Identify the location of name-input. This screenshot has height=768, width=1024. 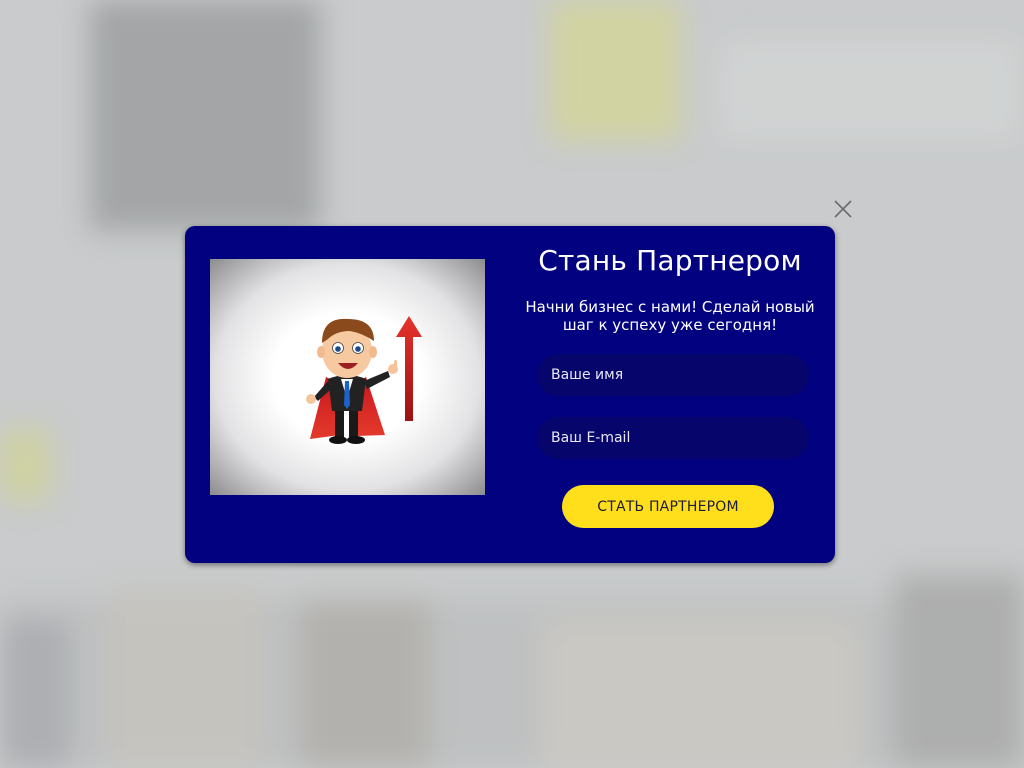
(673, 375).